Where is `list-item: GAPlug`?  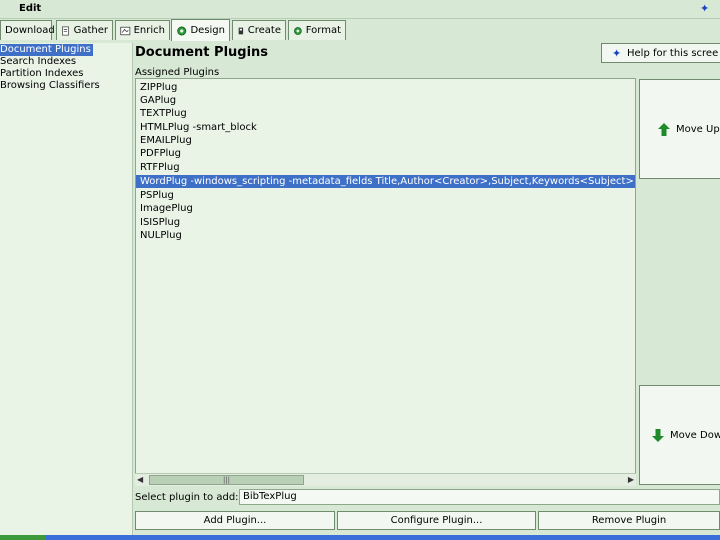 list-item: GAPlug is located at coordinates (385, 100).